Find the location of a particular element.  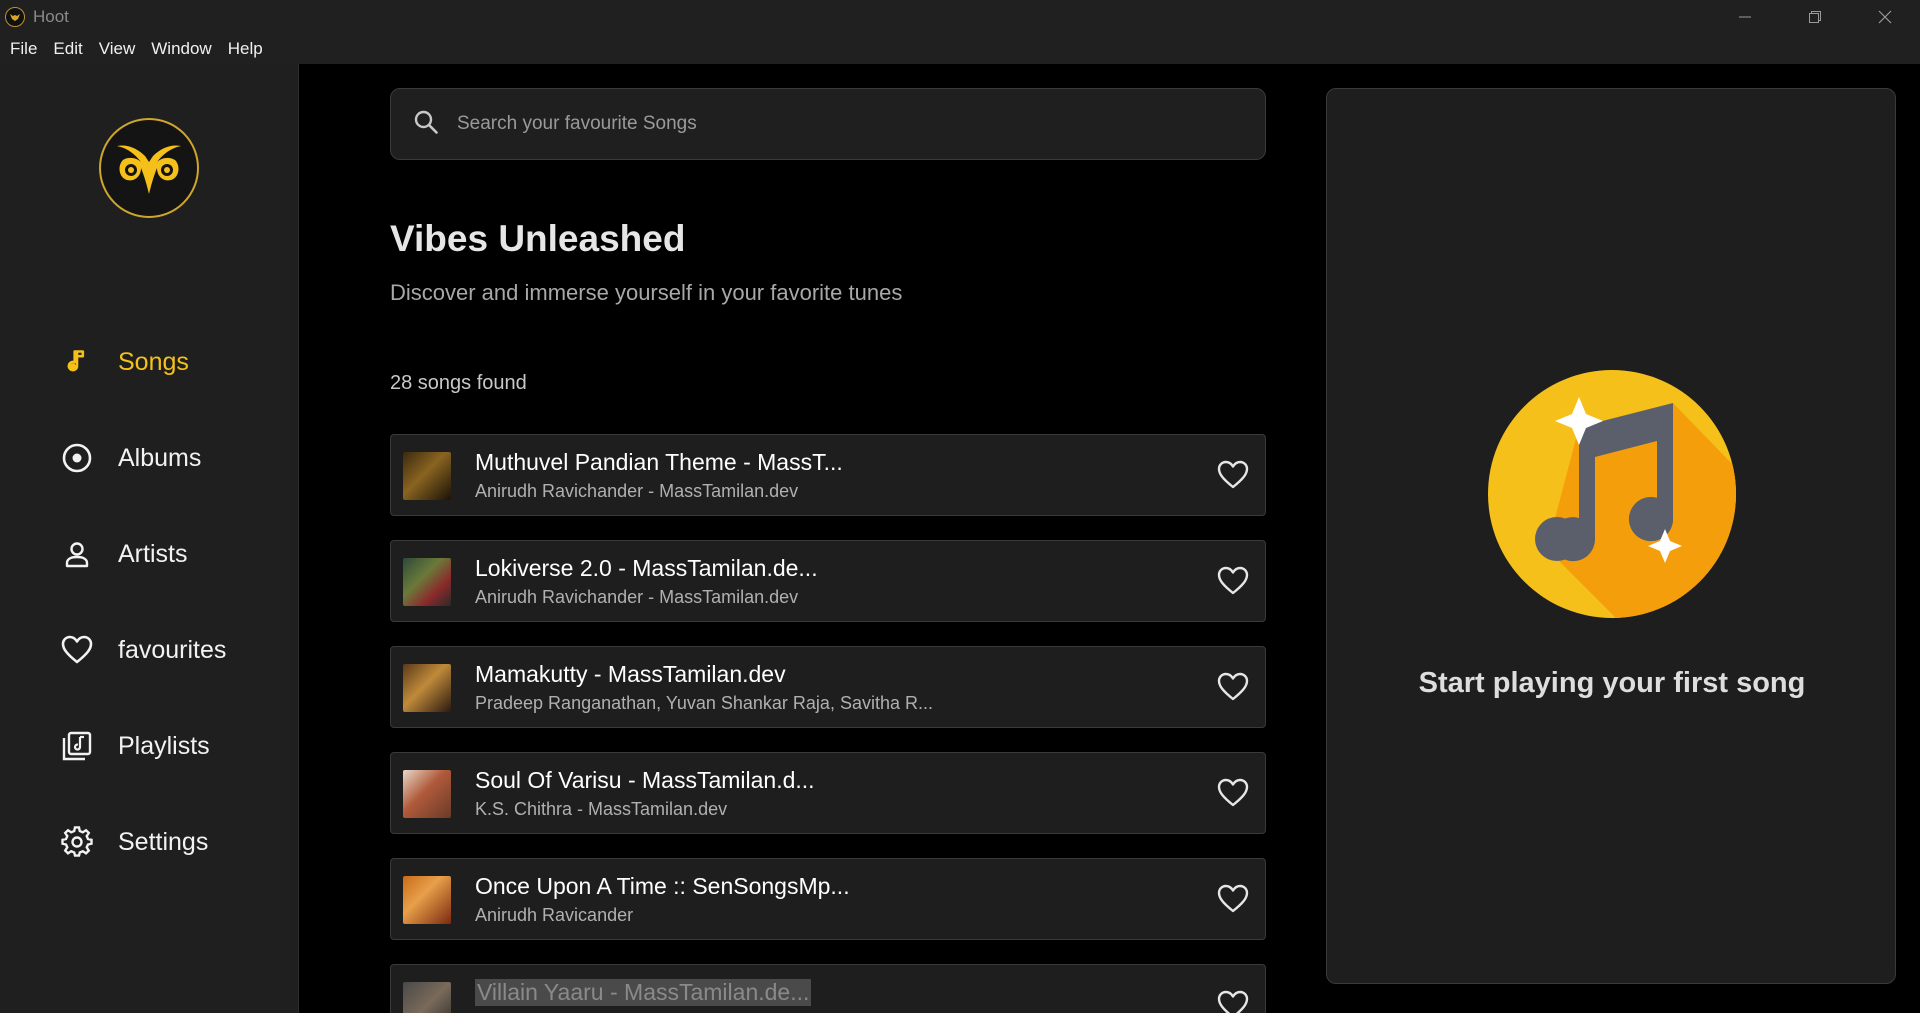

search-icon is located at coordinates (426, 124).